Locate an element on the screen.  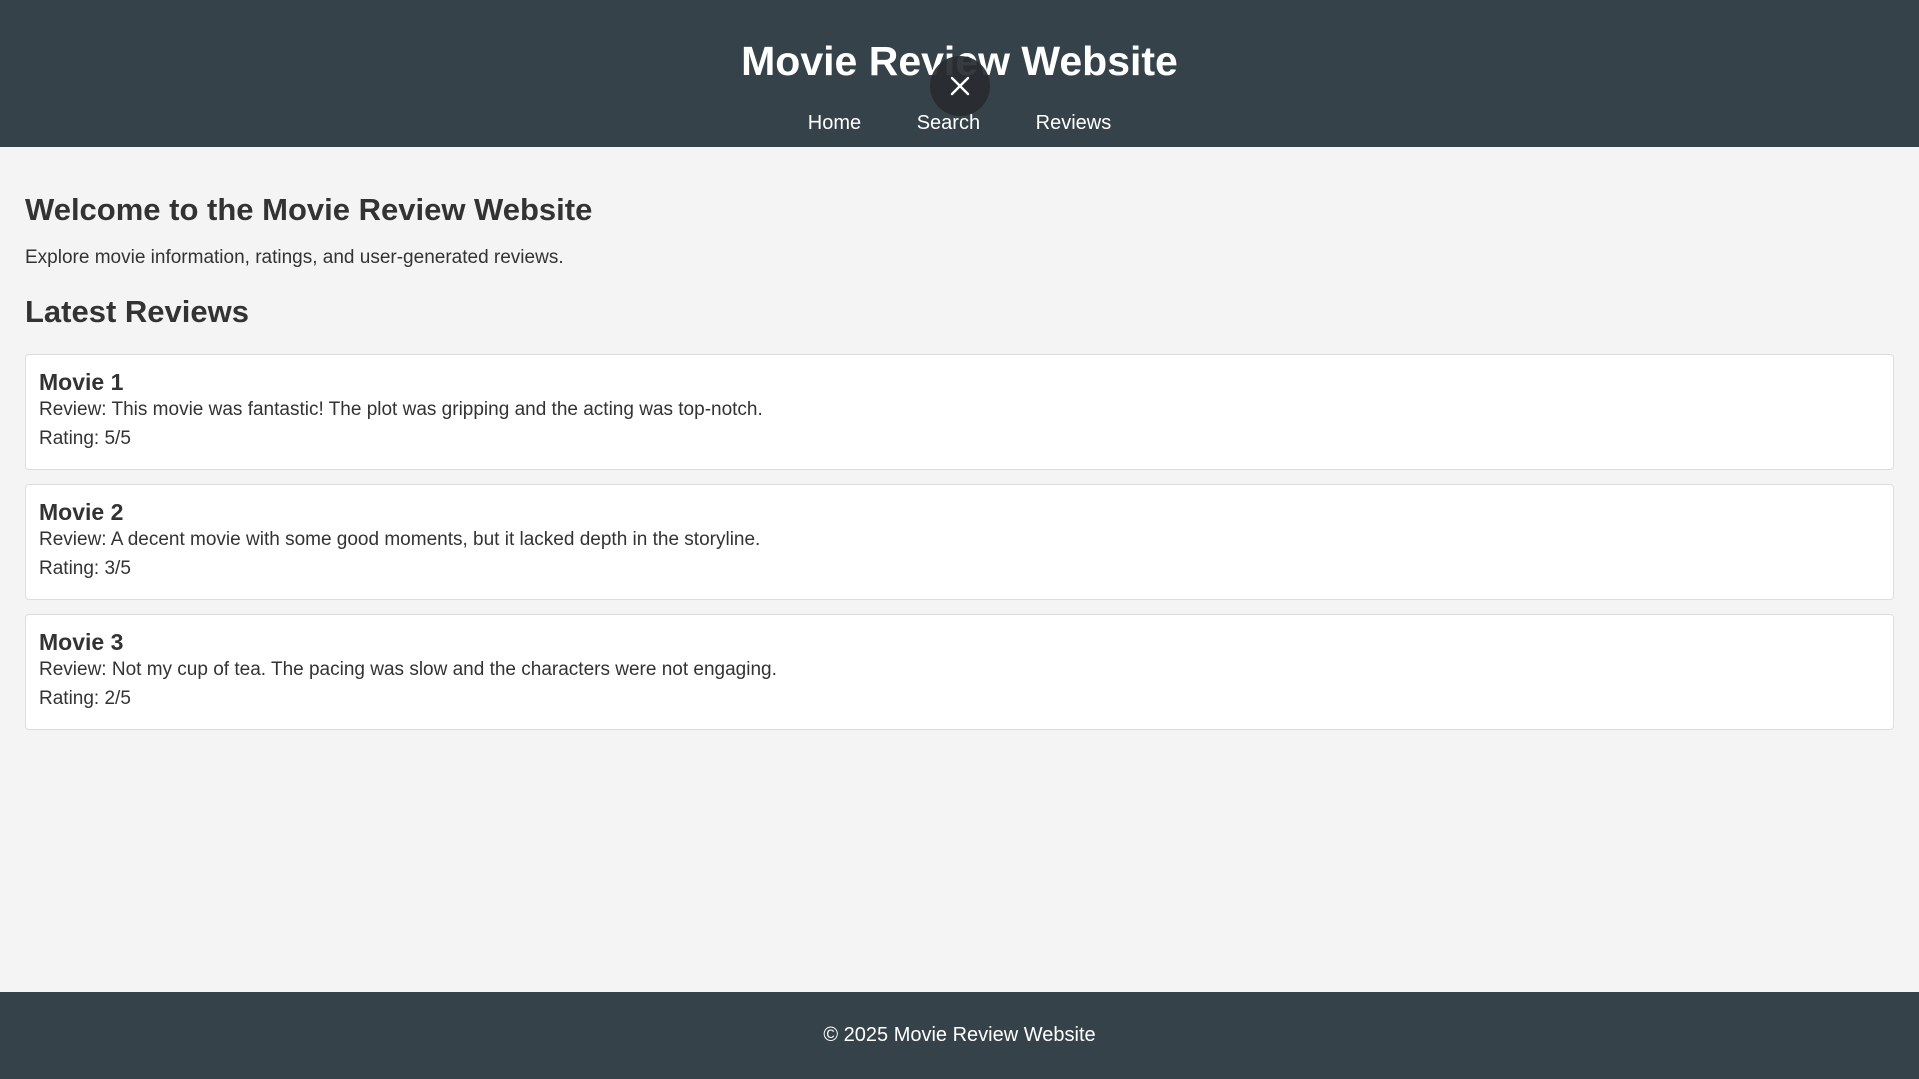
nav-home-link: Home is located at coordinates (834, 123).